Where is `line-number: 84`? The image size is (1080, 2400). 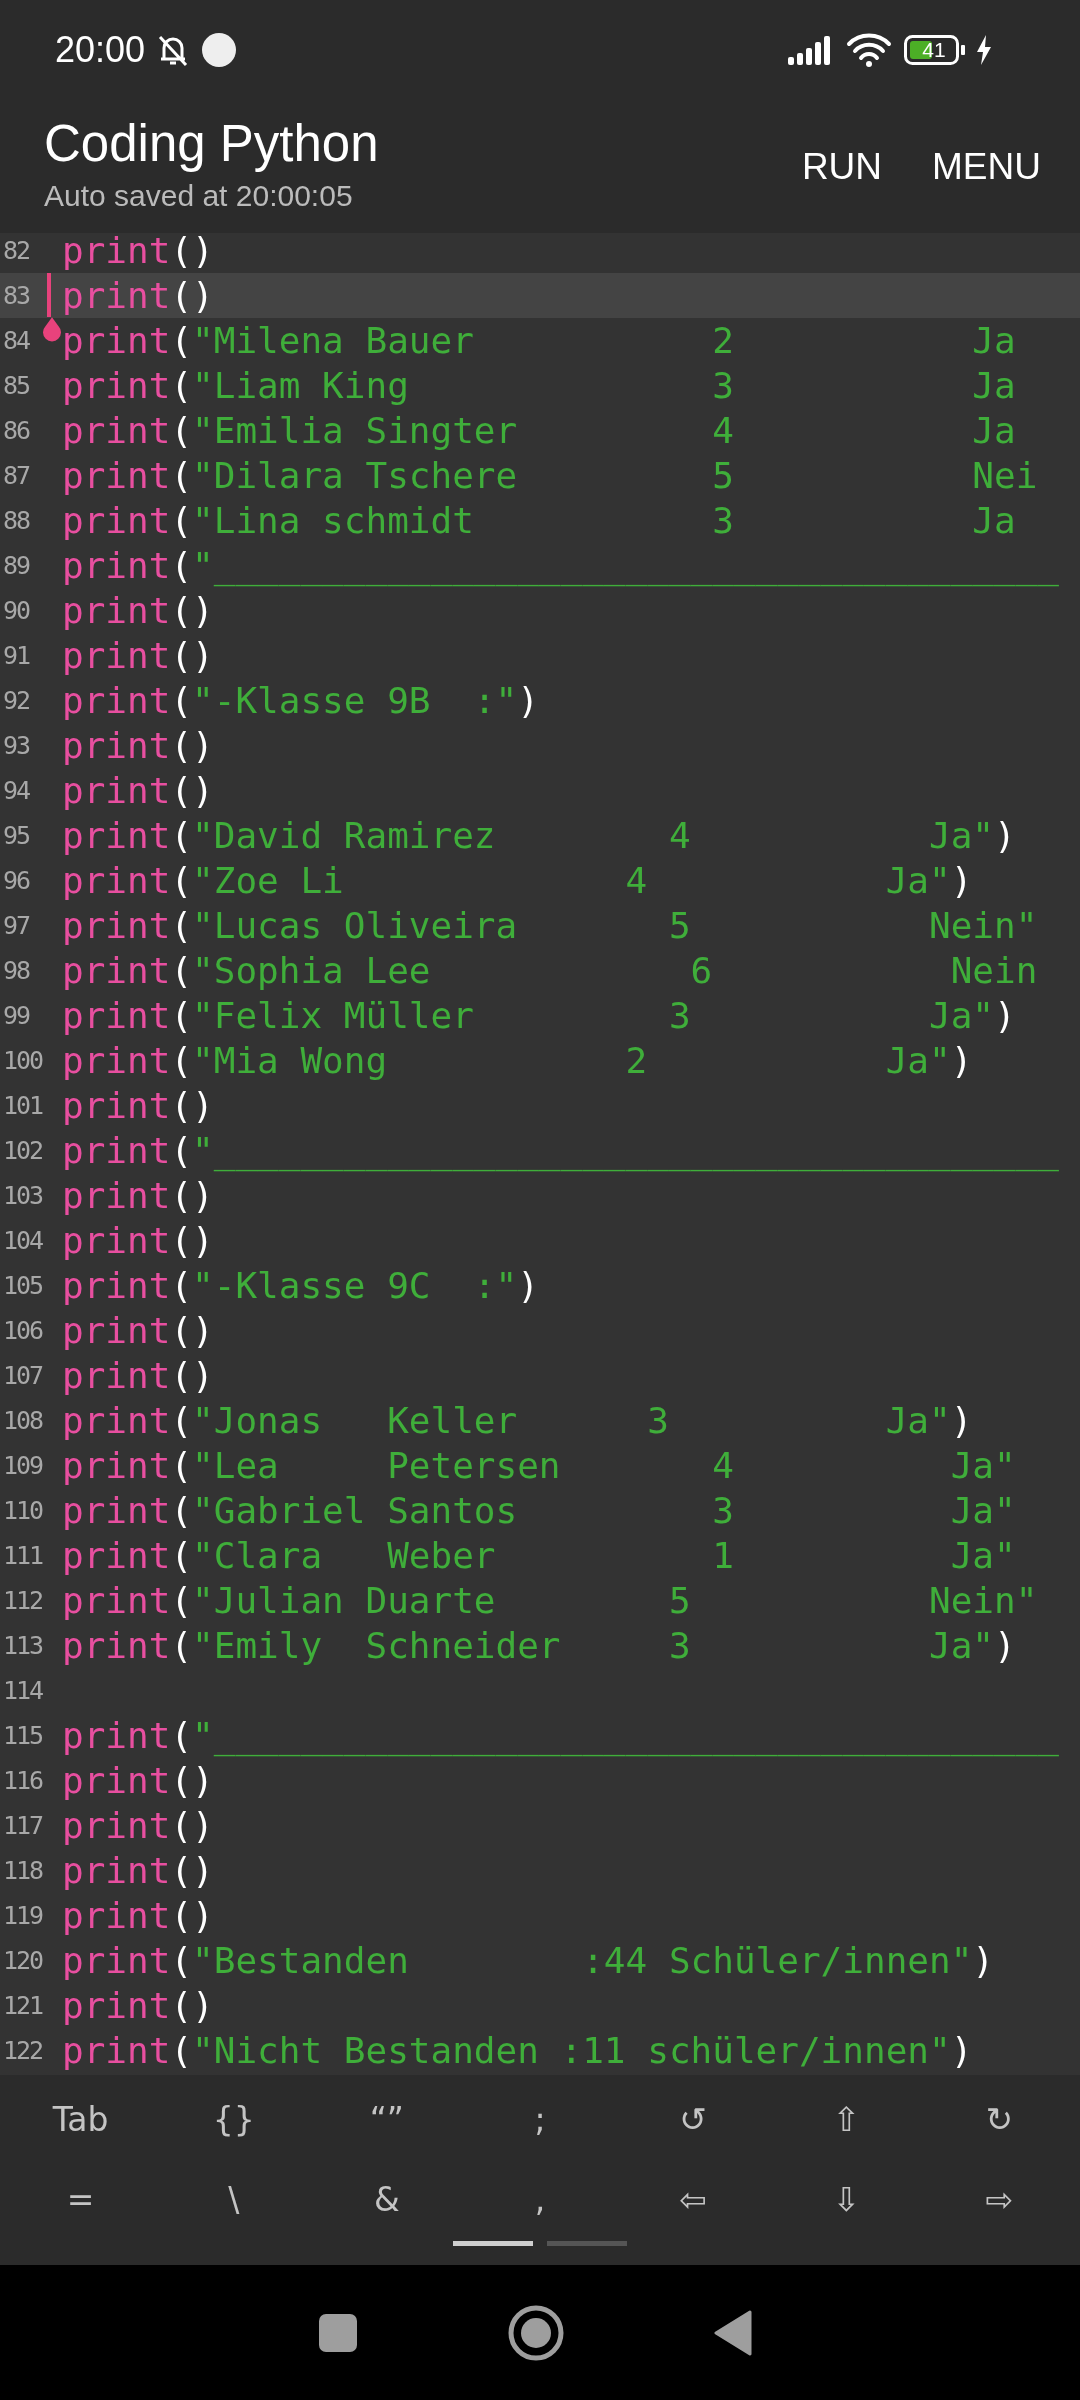 line-number: 84 is located at coordinates (16, 340).